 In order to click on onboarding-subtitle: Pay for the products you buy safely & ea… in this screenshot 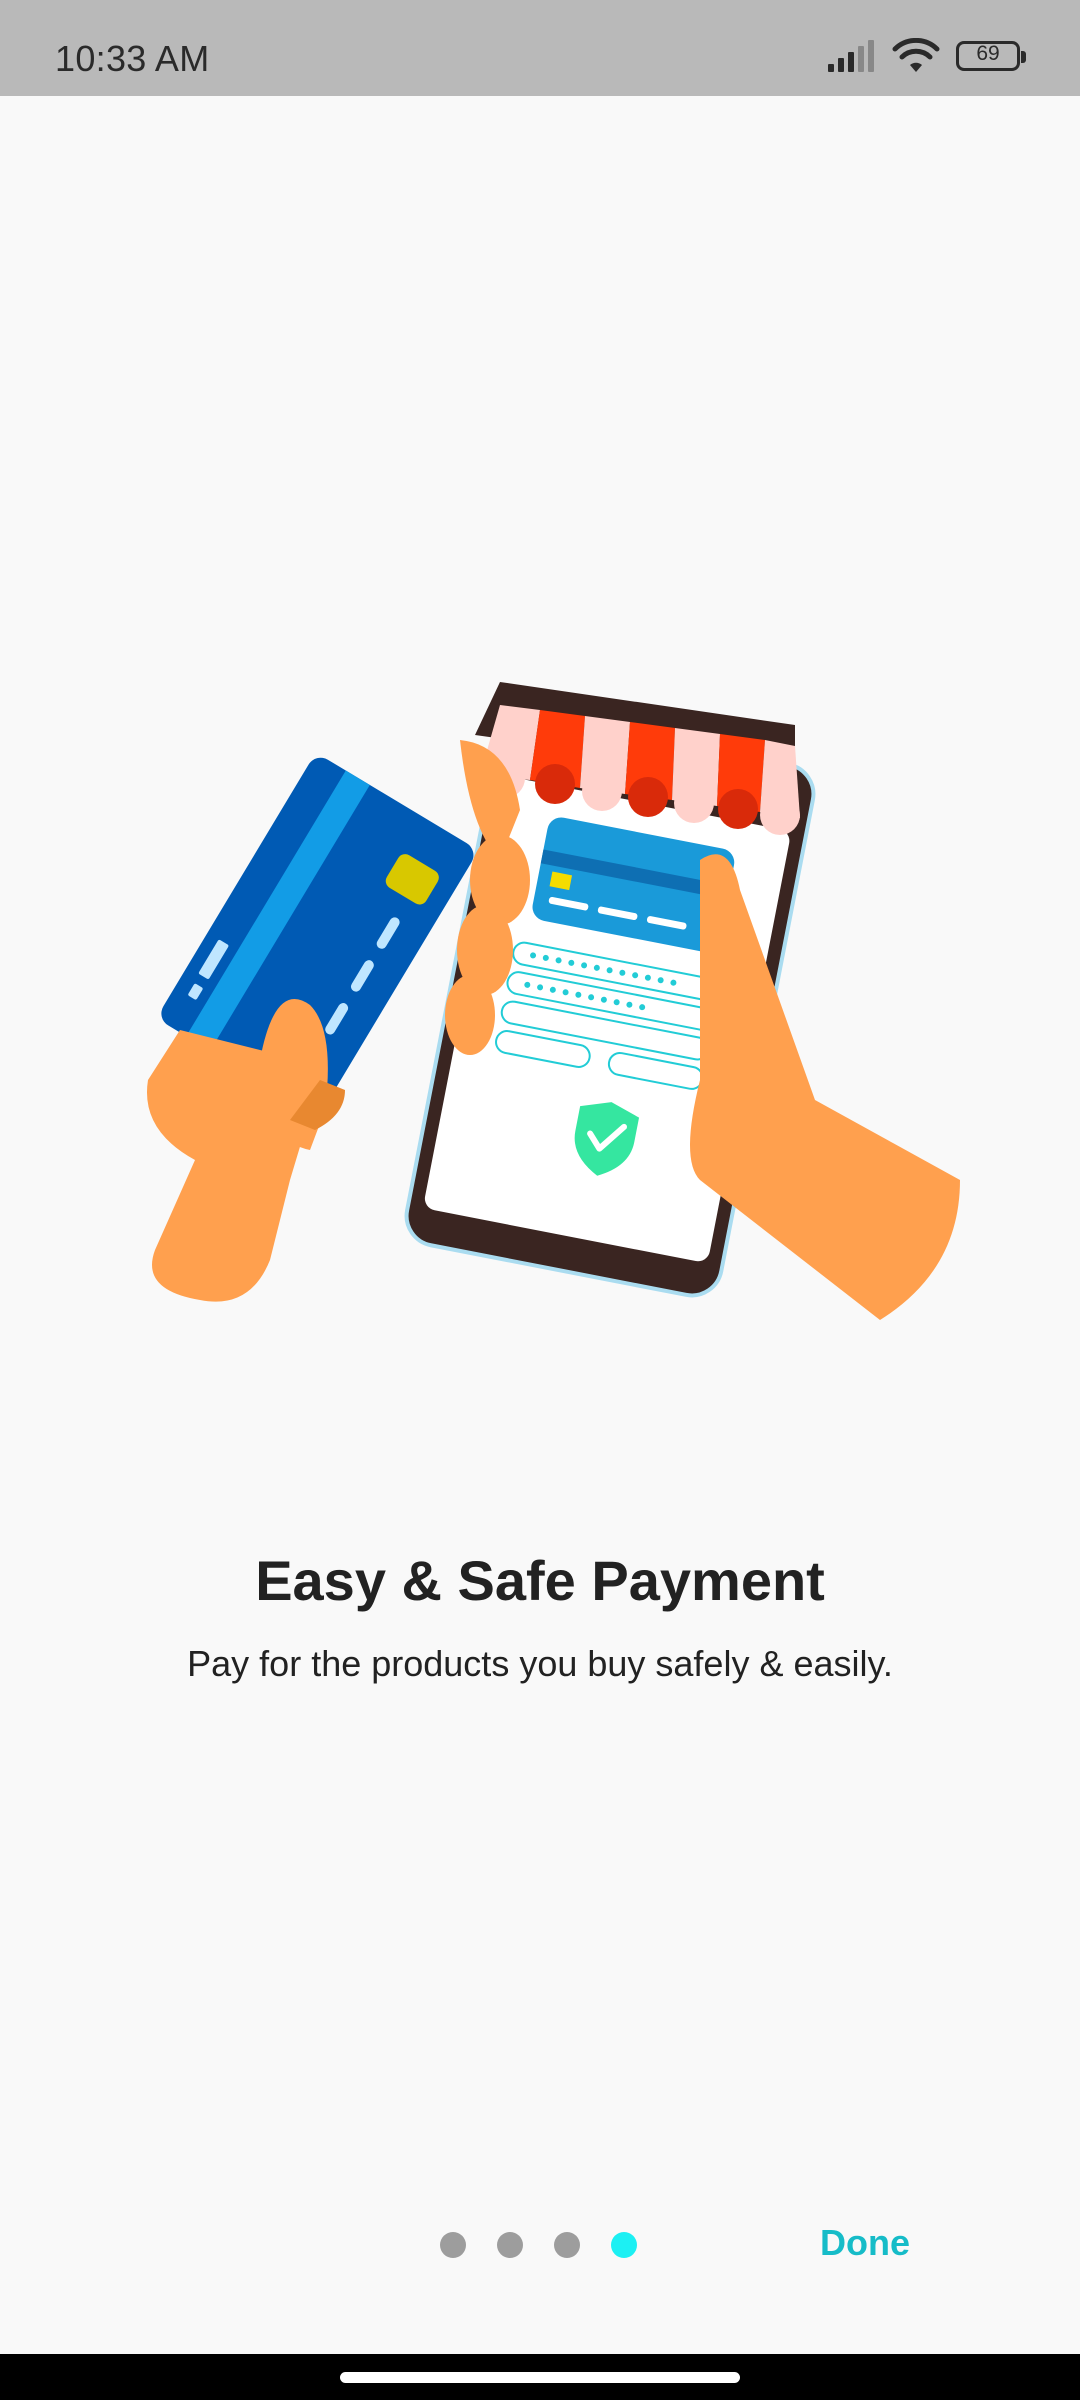, I will do `click(540, 1663)`.